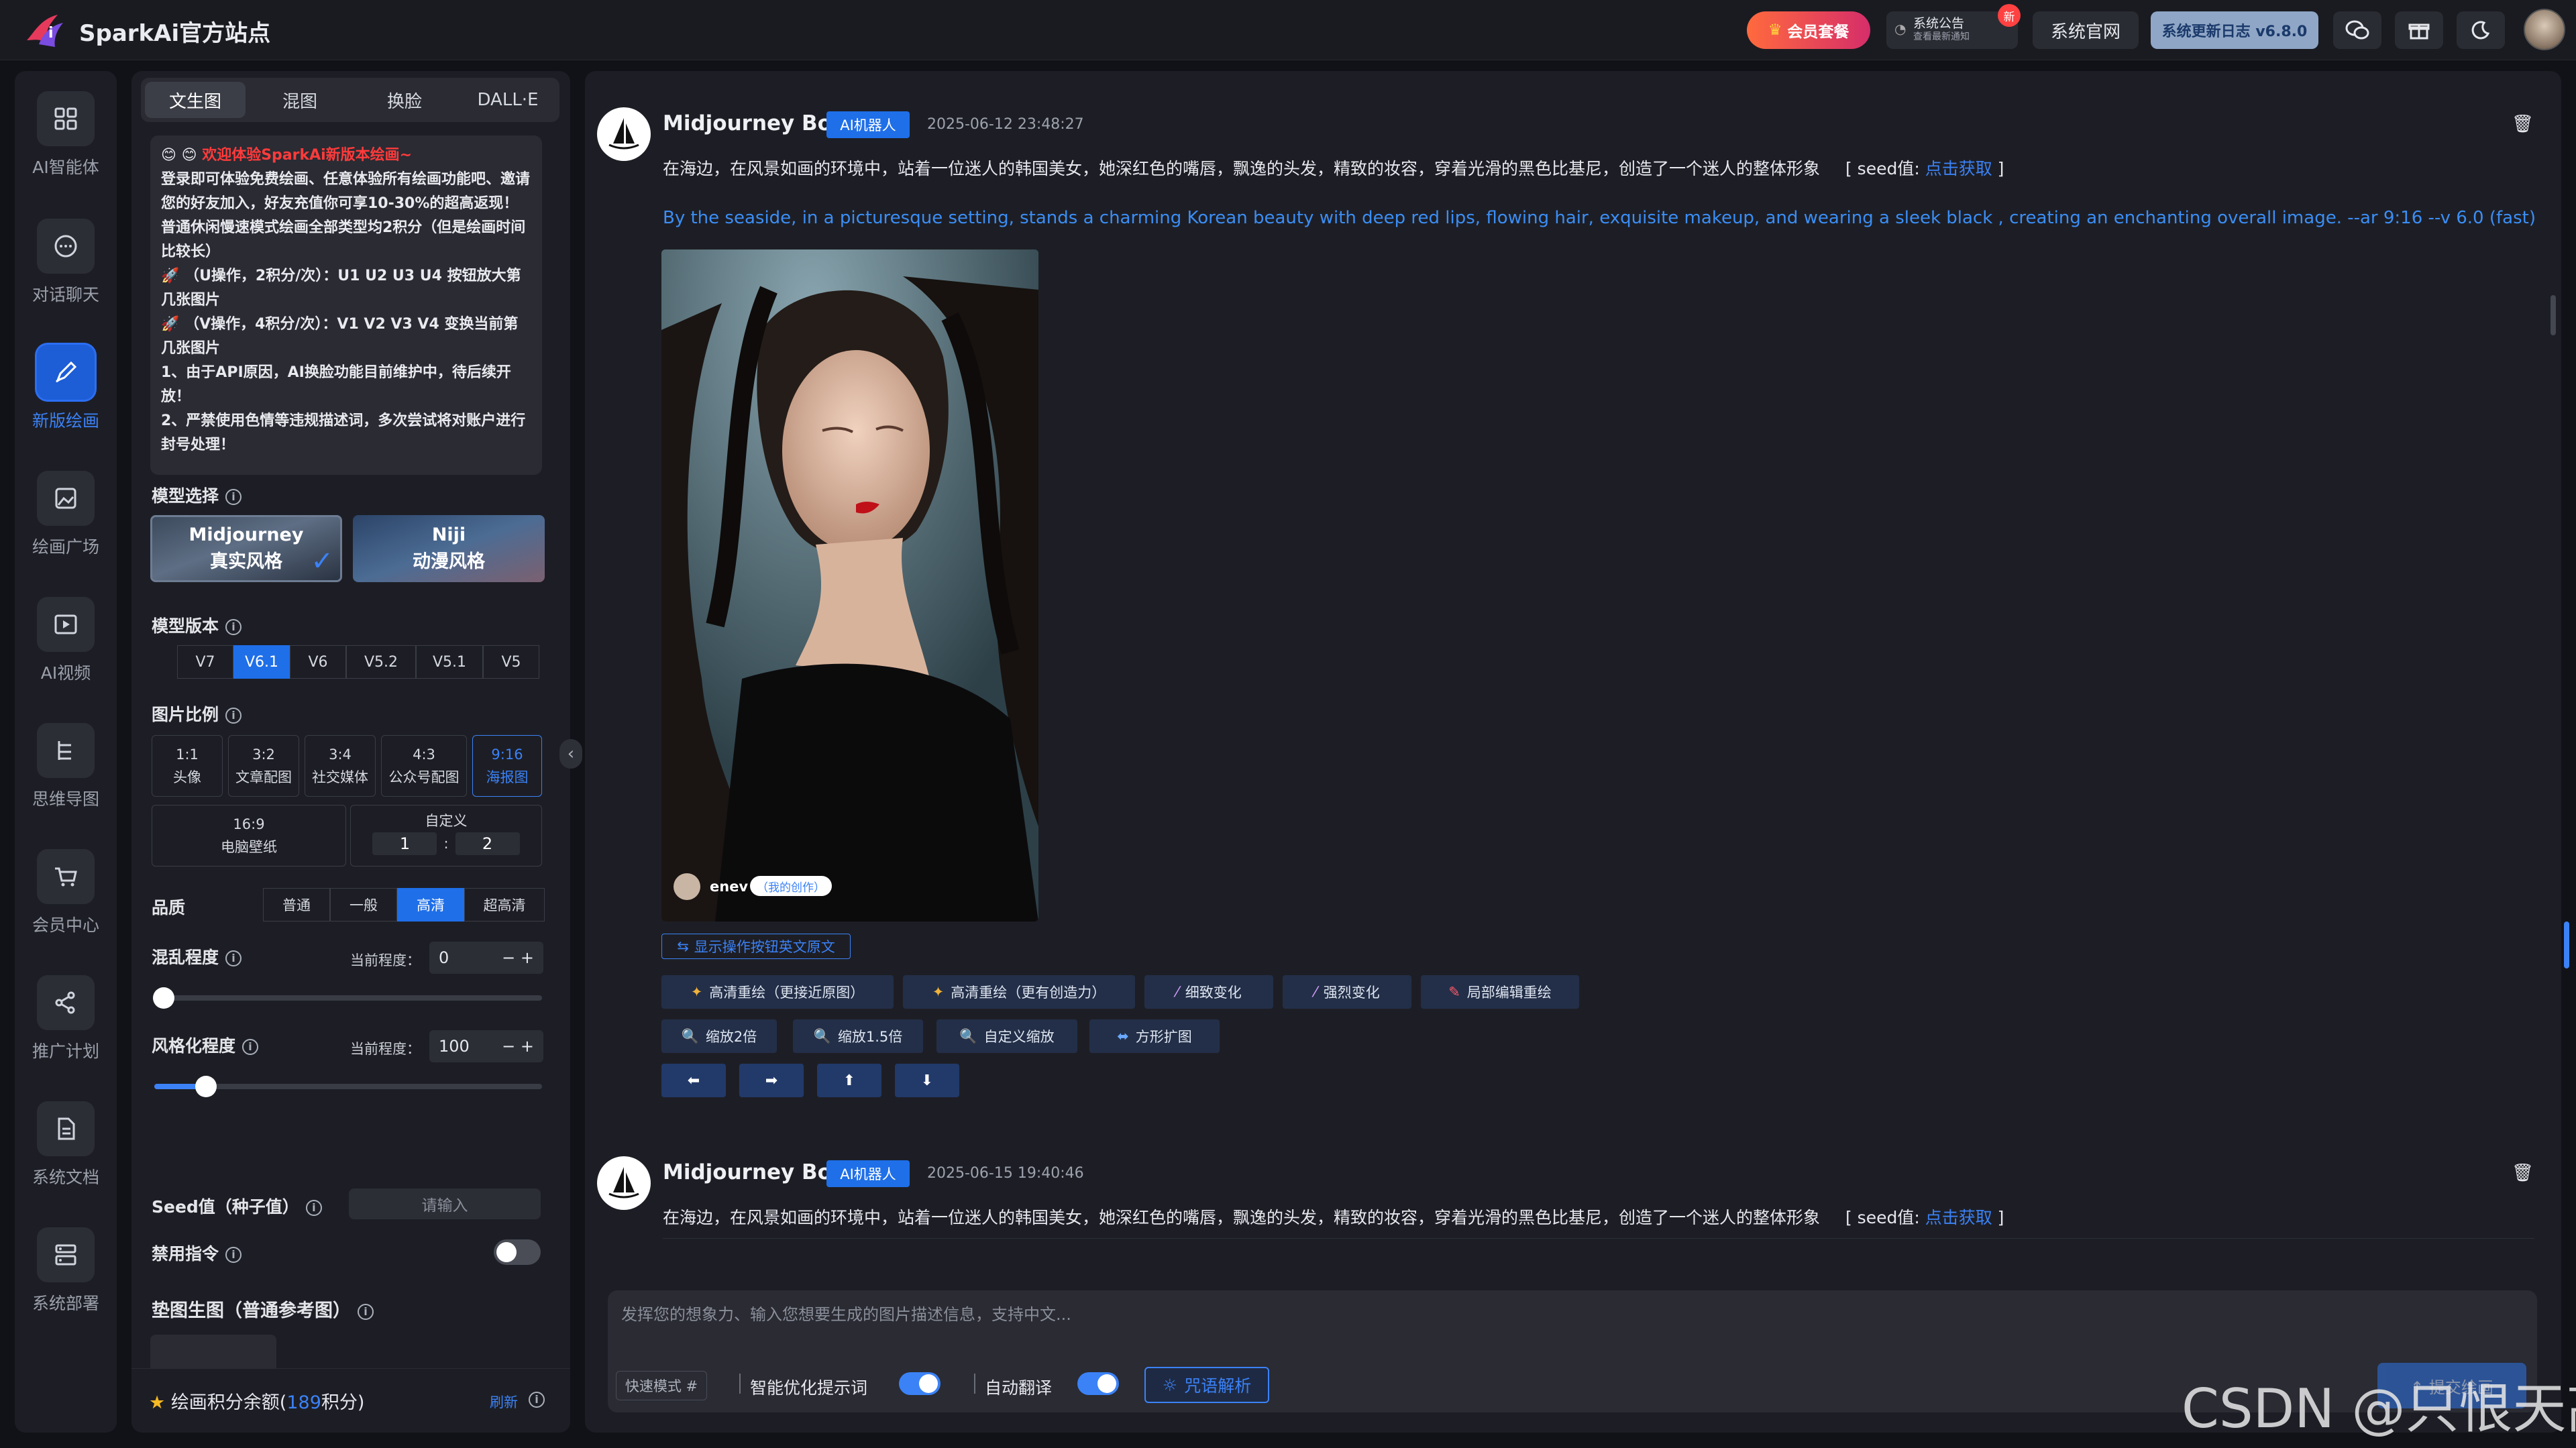 This screenshot has height=1448, width=2576. I want to click on tab-text-to-image: 文生图, so click(195, 100).